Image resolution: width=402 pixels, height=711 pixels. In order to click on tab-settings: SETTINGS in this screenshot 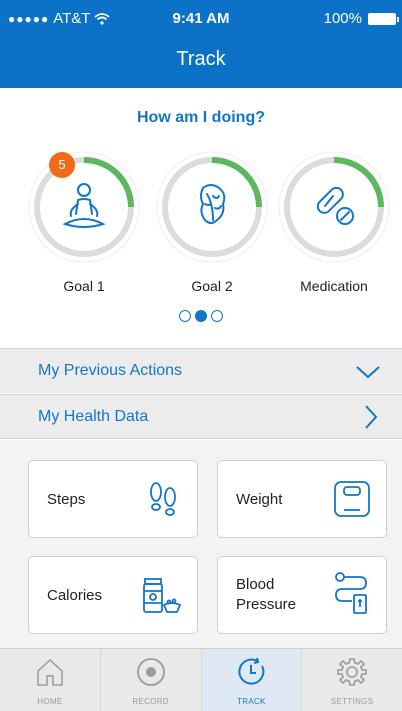, I will do `click(352, 680)`.